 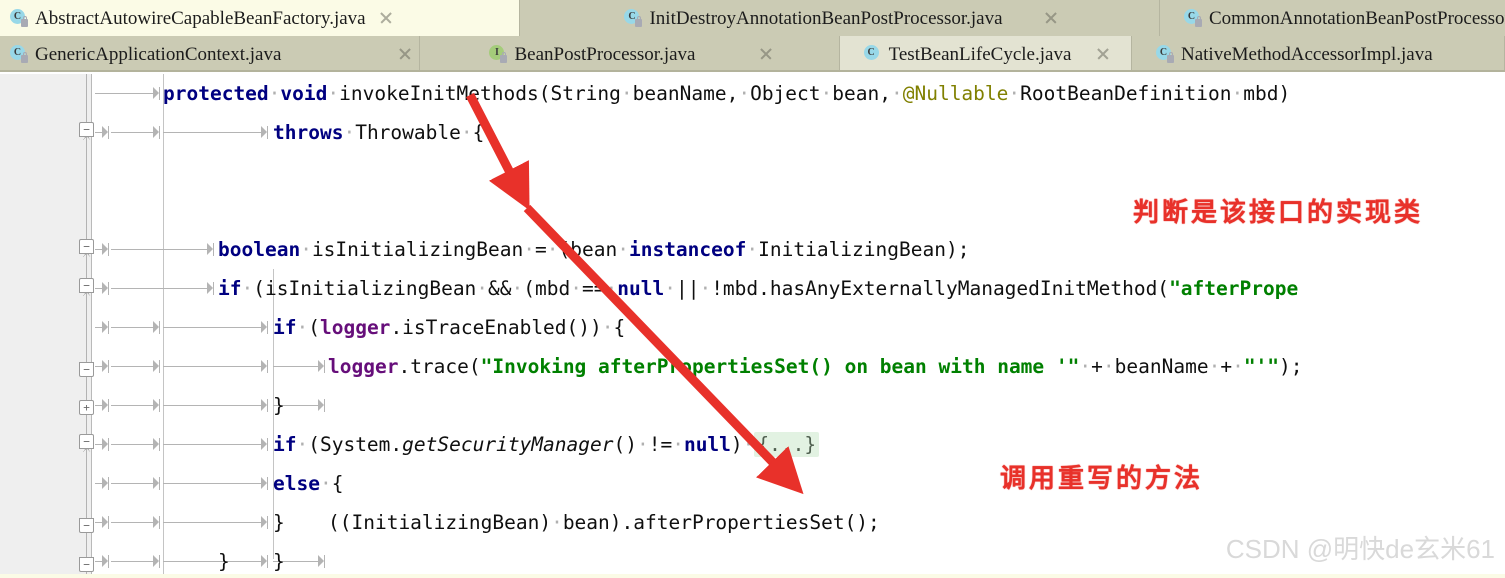 I want to click on code-line: if·(logger.isTraceEnabled())·{, so click(x=449, y=327).